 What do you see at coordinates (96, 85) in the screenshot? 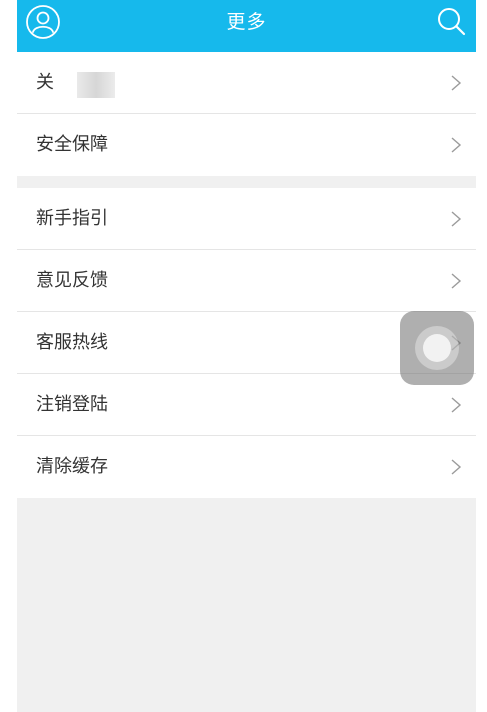
I see `redaction-blur` at bounding box center [96, 85].